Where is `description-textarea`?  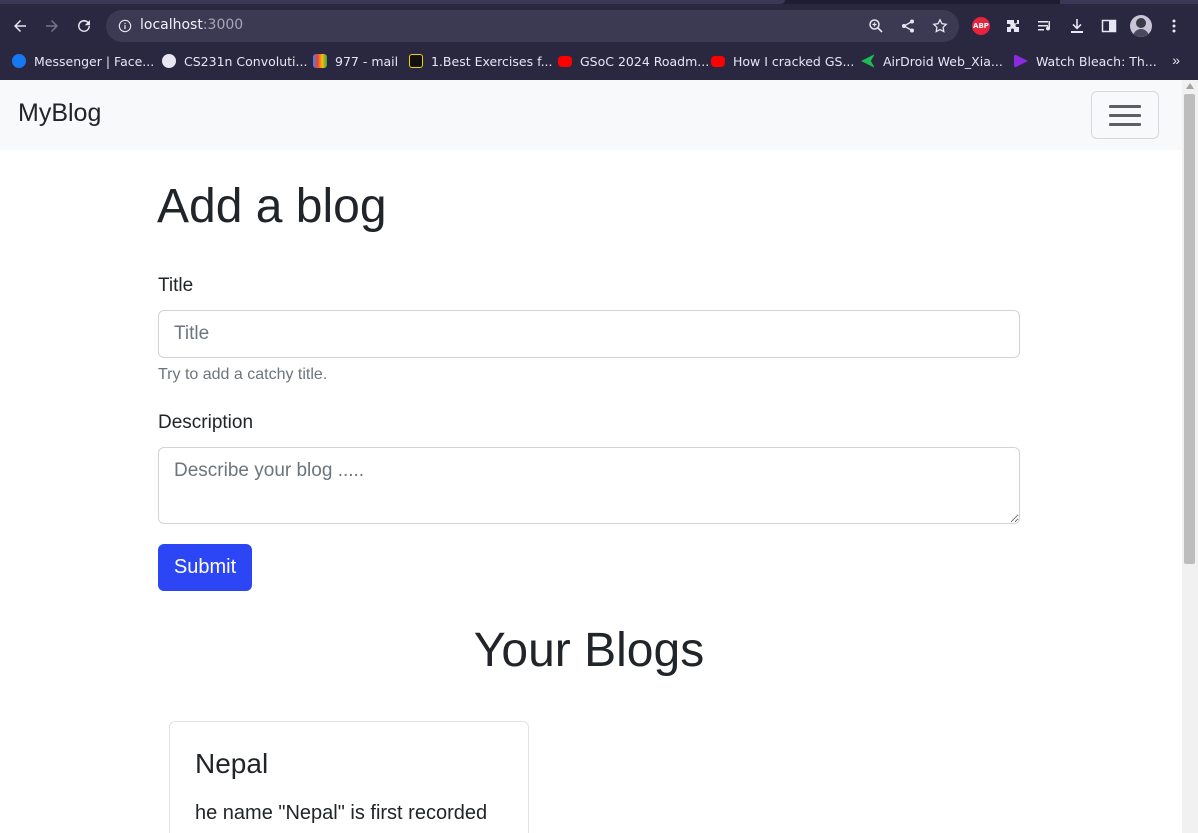 description-textarea is located at coordinates (589, 485).